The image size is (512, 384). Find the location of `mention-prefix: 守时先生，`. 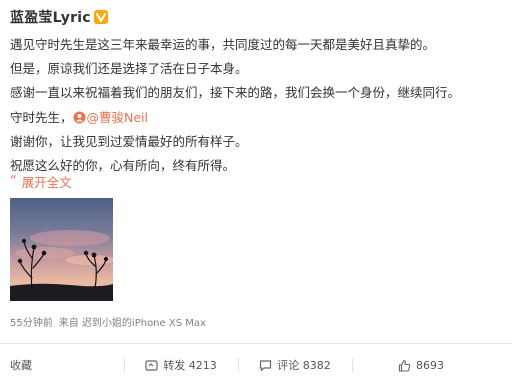

mention-prefix: 守时先生， is located at coordinates (41, 117).